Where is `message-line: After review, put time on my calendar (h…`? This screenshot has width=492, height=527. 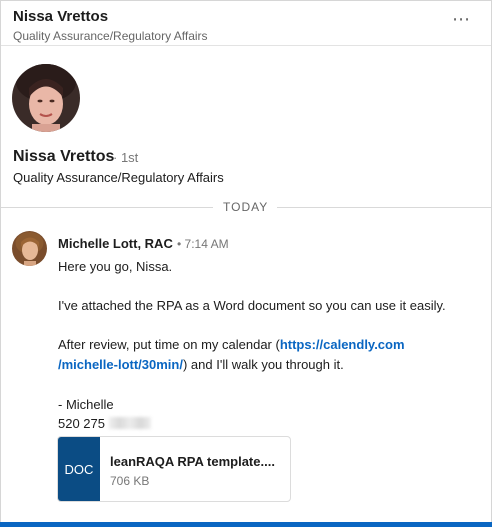 message-line: After review, put time on my calendar (h… is located at coordinates (231, 344).